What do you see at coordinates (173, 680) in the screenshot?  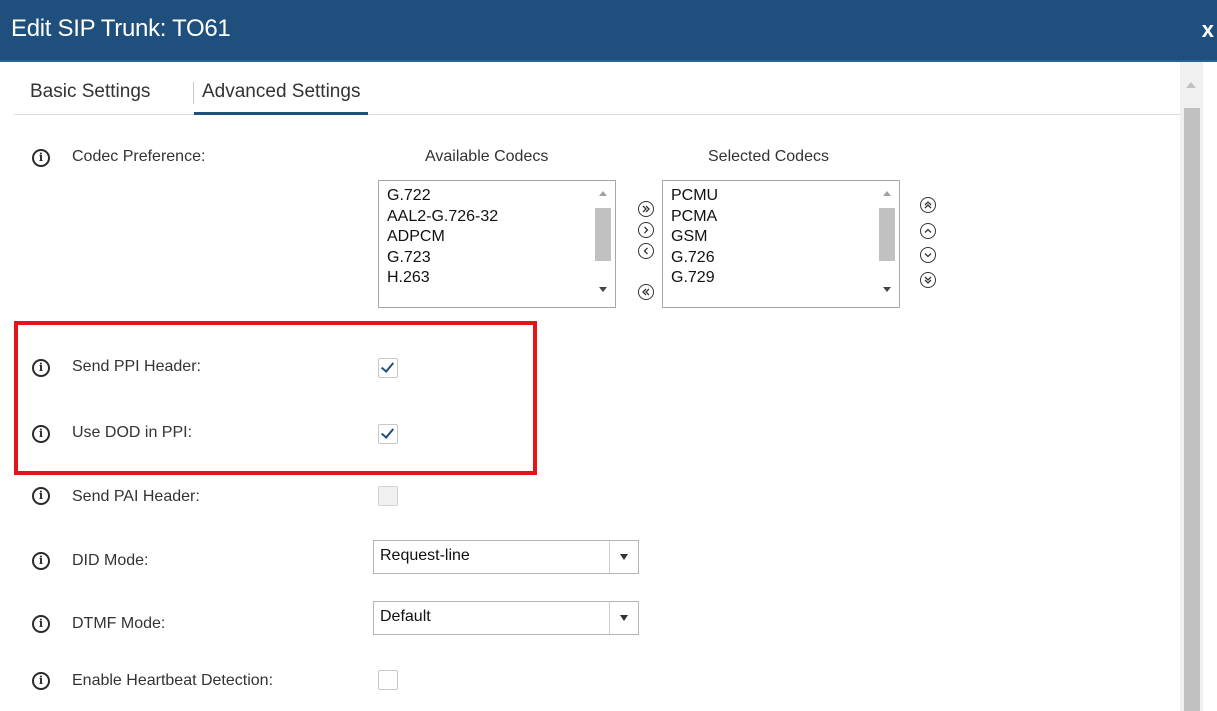 I see `enable-heartbeat-detection-label: Enable Heartbeat Detection:` at bounding box center [173, 680].